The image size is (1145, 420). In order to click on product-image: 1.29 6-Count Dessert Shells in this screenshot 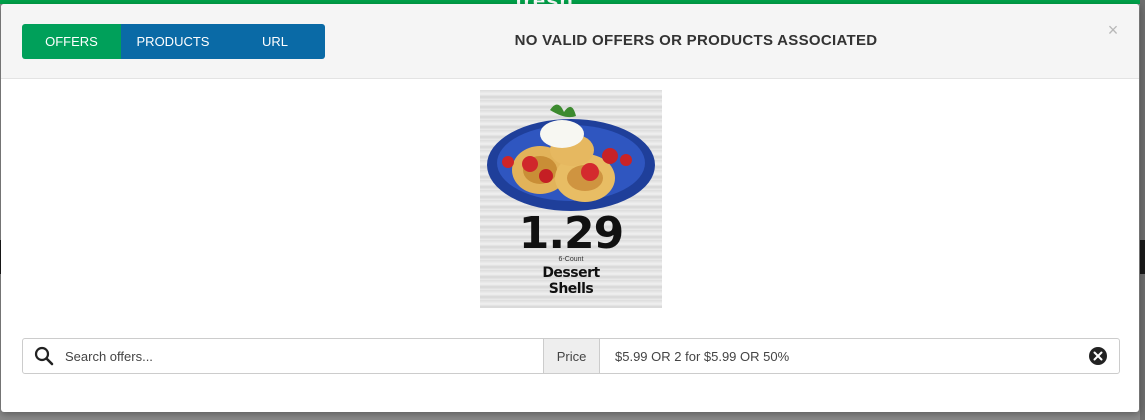, I will do `click(571, 199)`.